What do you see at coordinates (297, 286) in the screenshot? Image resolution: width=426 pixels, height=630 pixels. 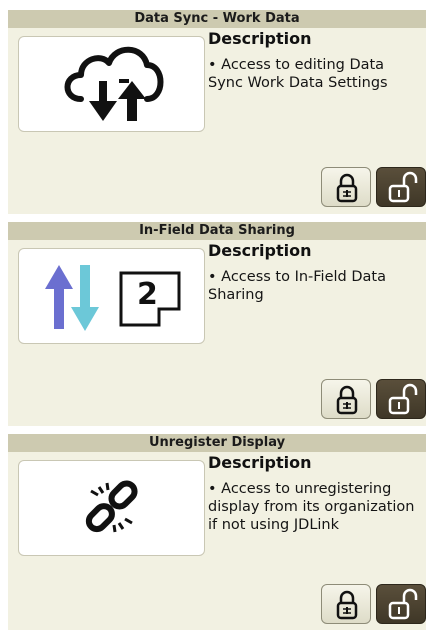 I see `description-text: • Access to In-Field Data Sharing` at bounding box center [297, 286].